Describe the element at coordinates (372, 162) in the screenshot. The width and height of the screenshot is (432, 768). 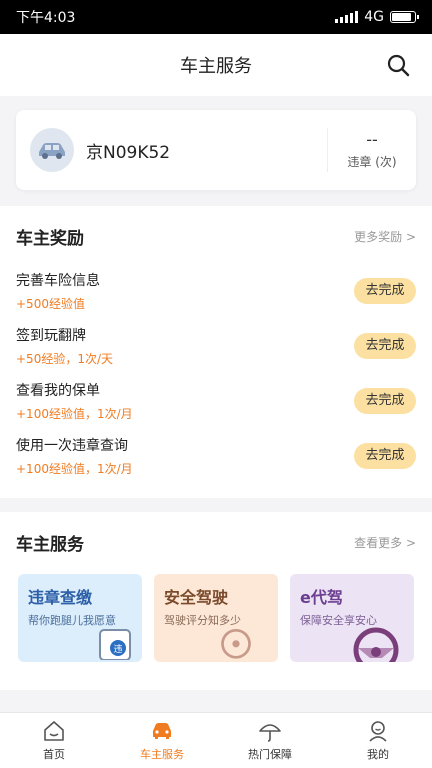
I see `violation-label: 违章 (次)` at that location.